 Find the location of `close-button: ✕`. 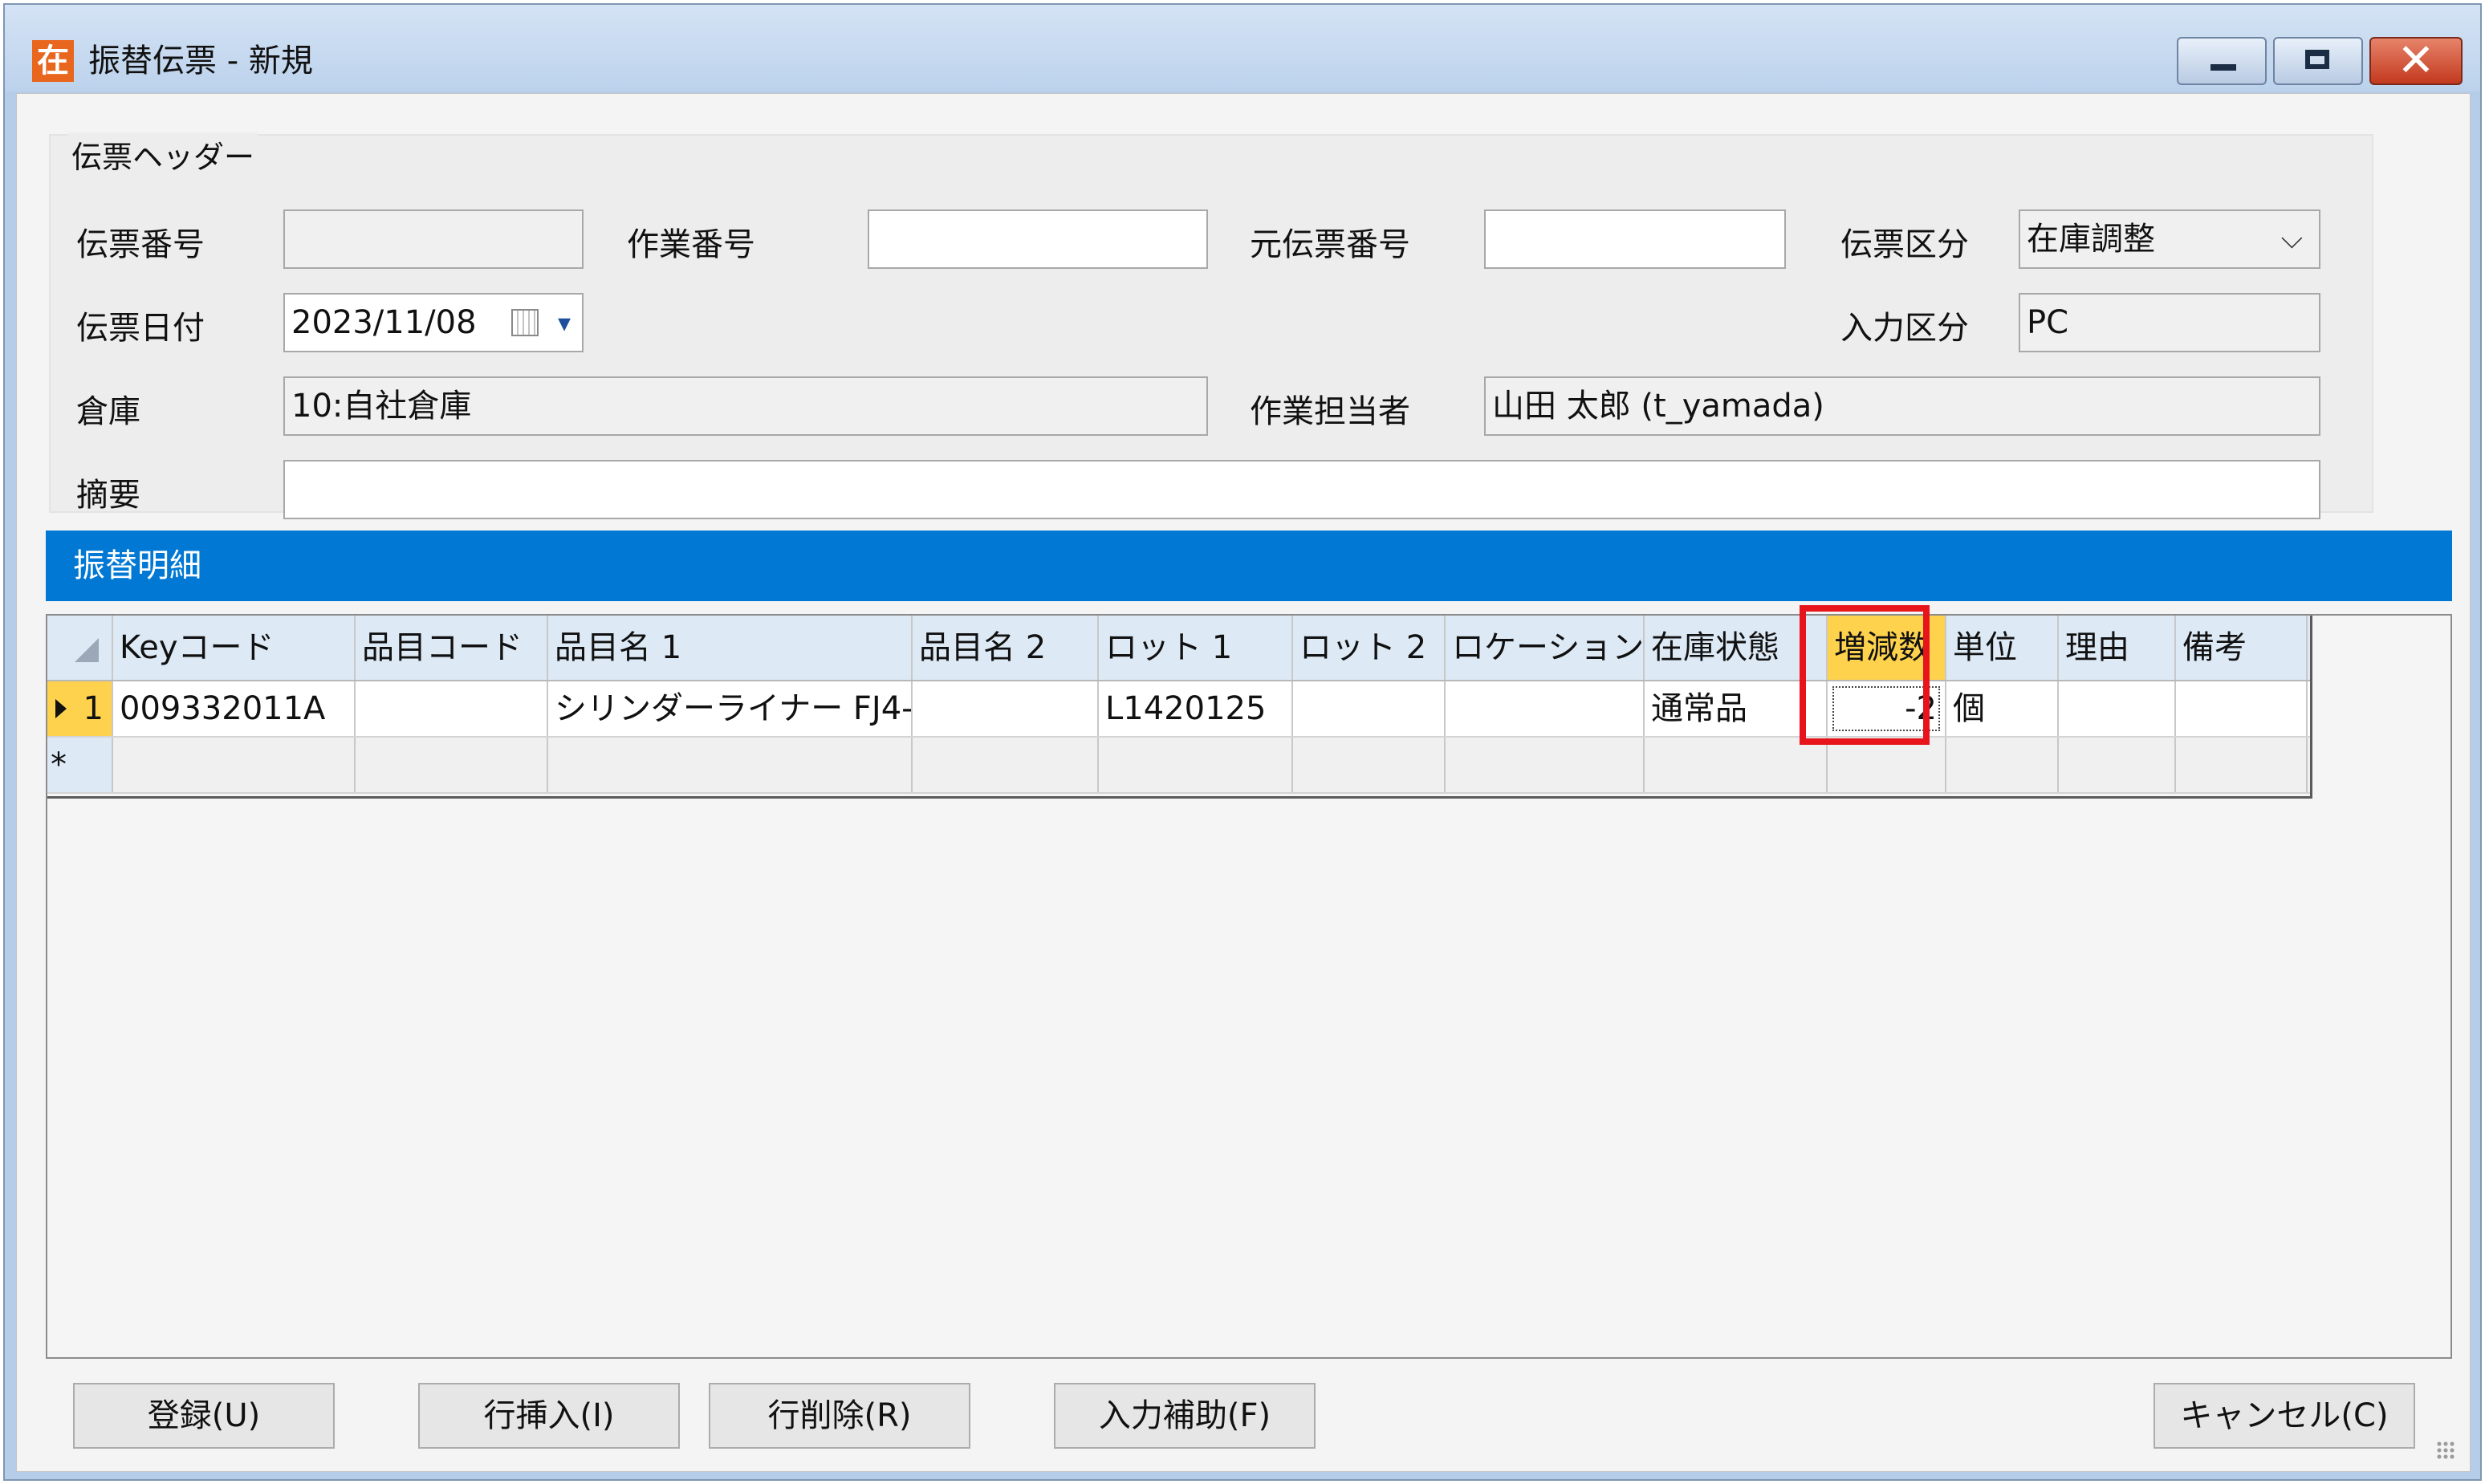

close-button: ✕ is located at coordinates (2416, 61).